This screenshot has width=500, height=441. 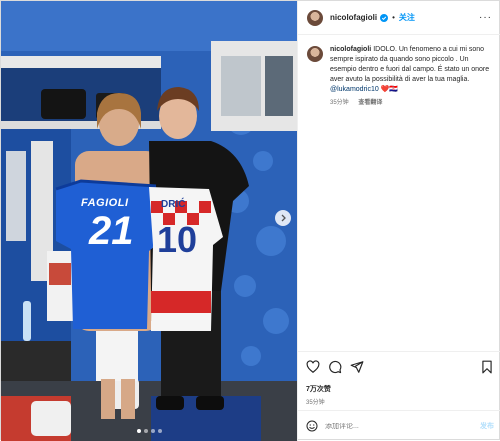 What do you see at coordinates (389, 89) in the screenshot?
I see `caption-emojis: ❤️🇭🇷` at bounding box center [389, 89].